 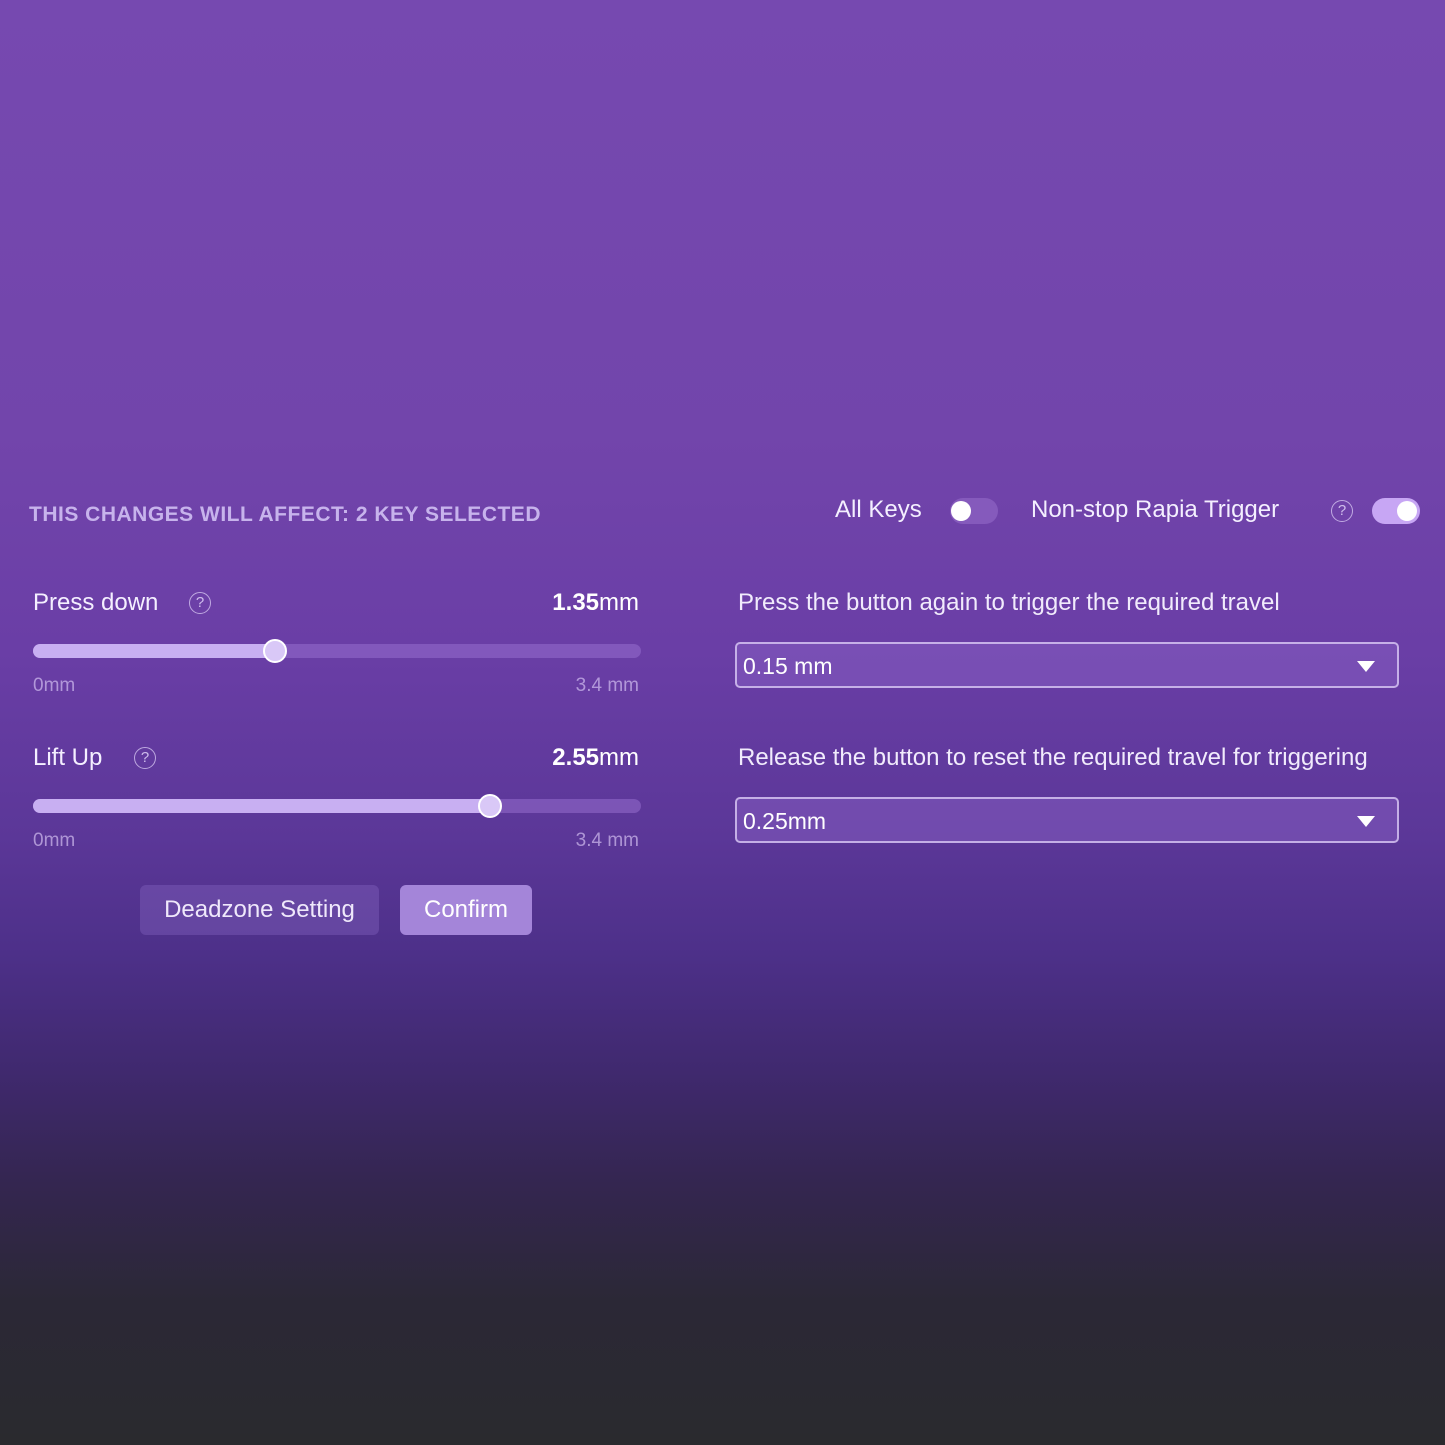 What do you see at coordinates (878, 509) in the screenshot?
I see `all-keys-label: All Keys` at bounding box center [878, 509].